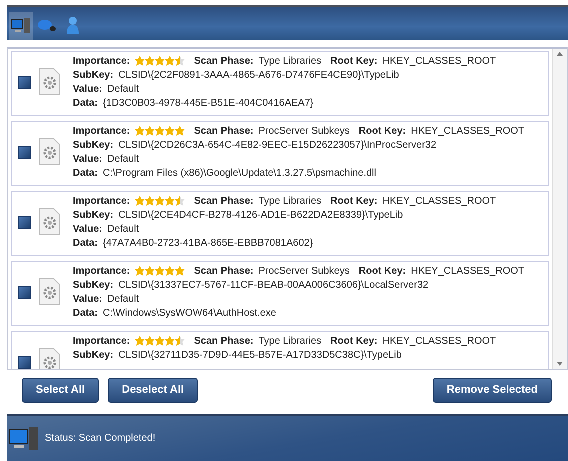 The width and height of the screenshot is (568, 461). What do you see at coordinates (259, 75) in the screenshot?
I see `field-value: CLSID\{2C2F0891-3AAA-4865-A676-D7476FE4CE90}\TypeLib` at bounding box center [259, 75].